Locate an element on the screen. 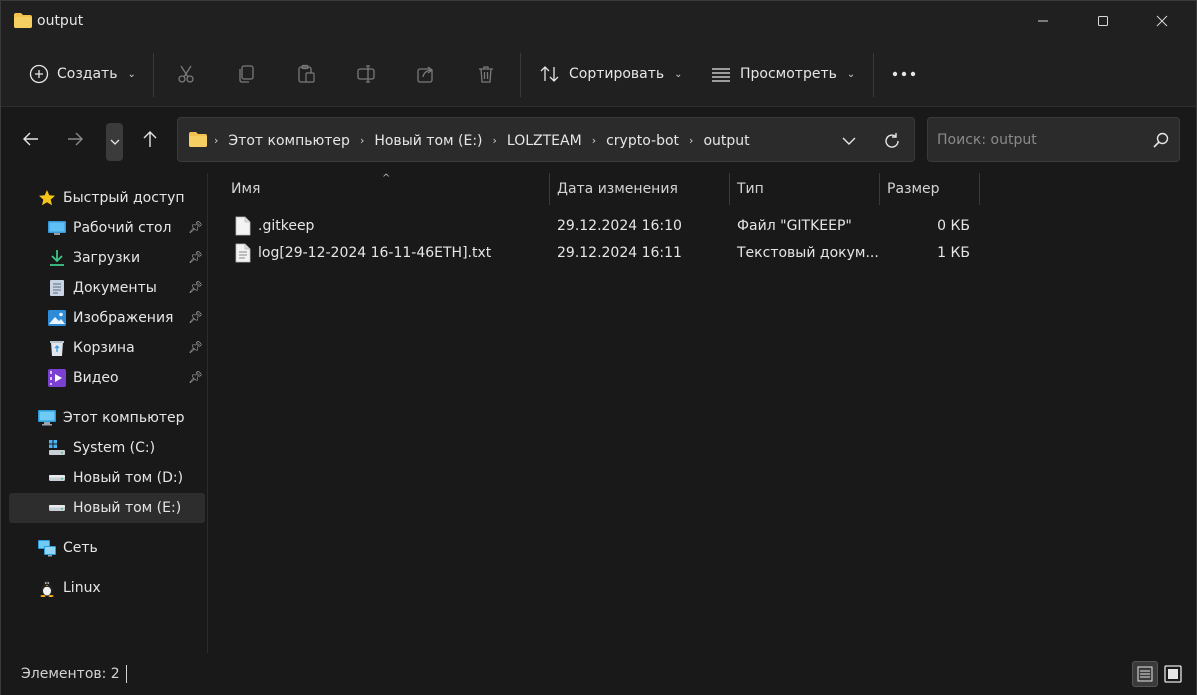 The width and height of the screenshot is (1197, 695). copy-icon is located at coordinates (246, 74).